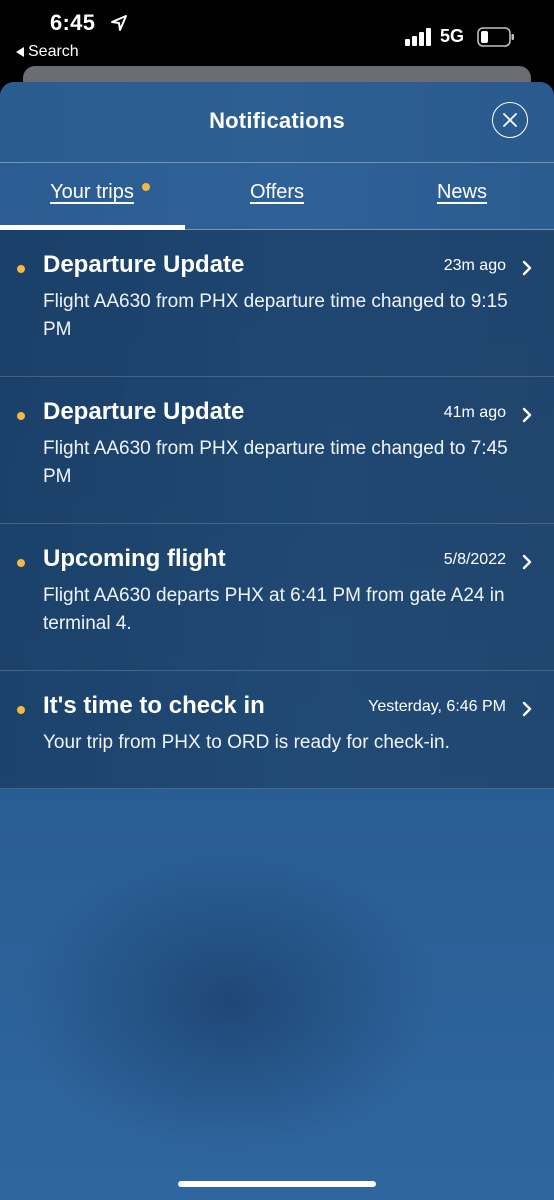 The width and height of the screenshot is (554, 1200). What do you see at coordinates (474, 559) in the screenshot?
I see `notification-time: 5/8/2022` at bounding box center [474, 559].